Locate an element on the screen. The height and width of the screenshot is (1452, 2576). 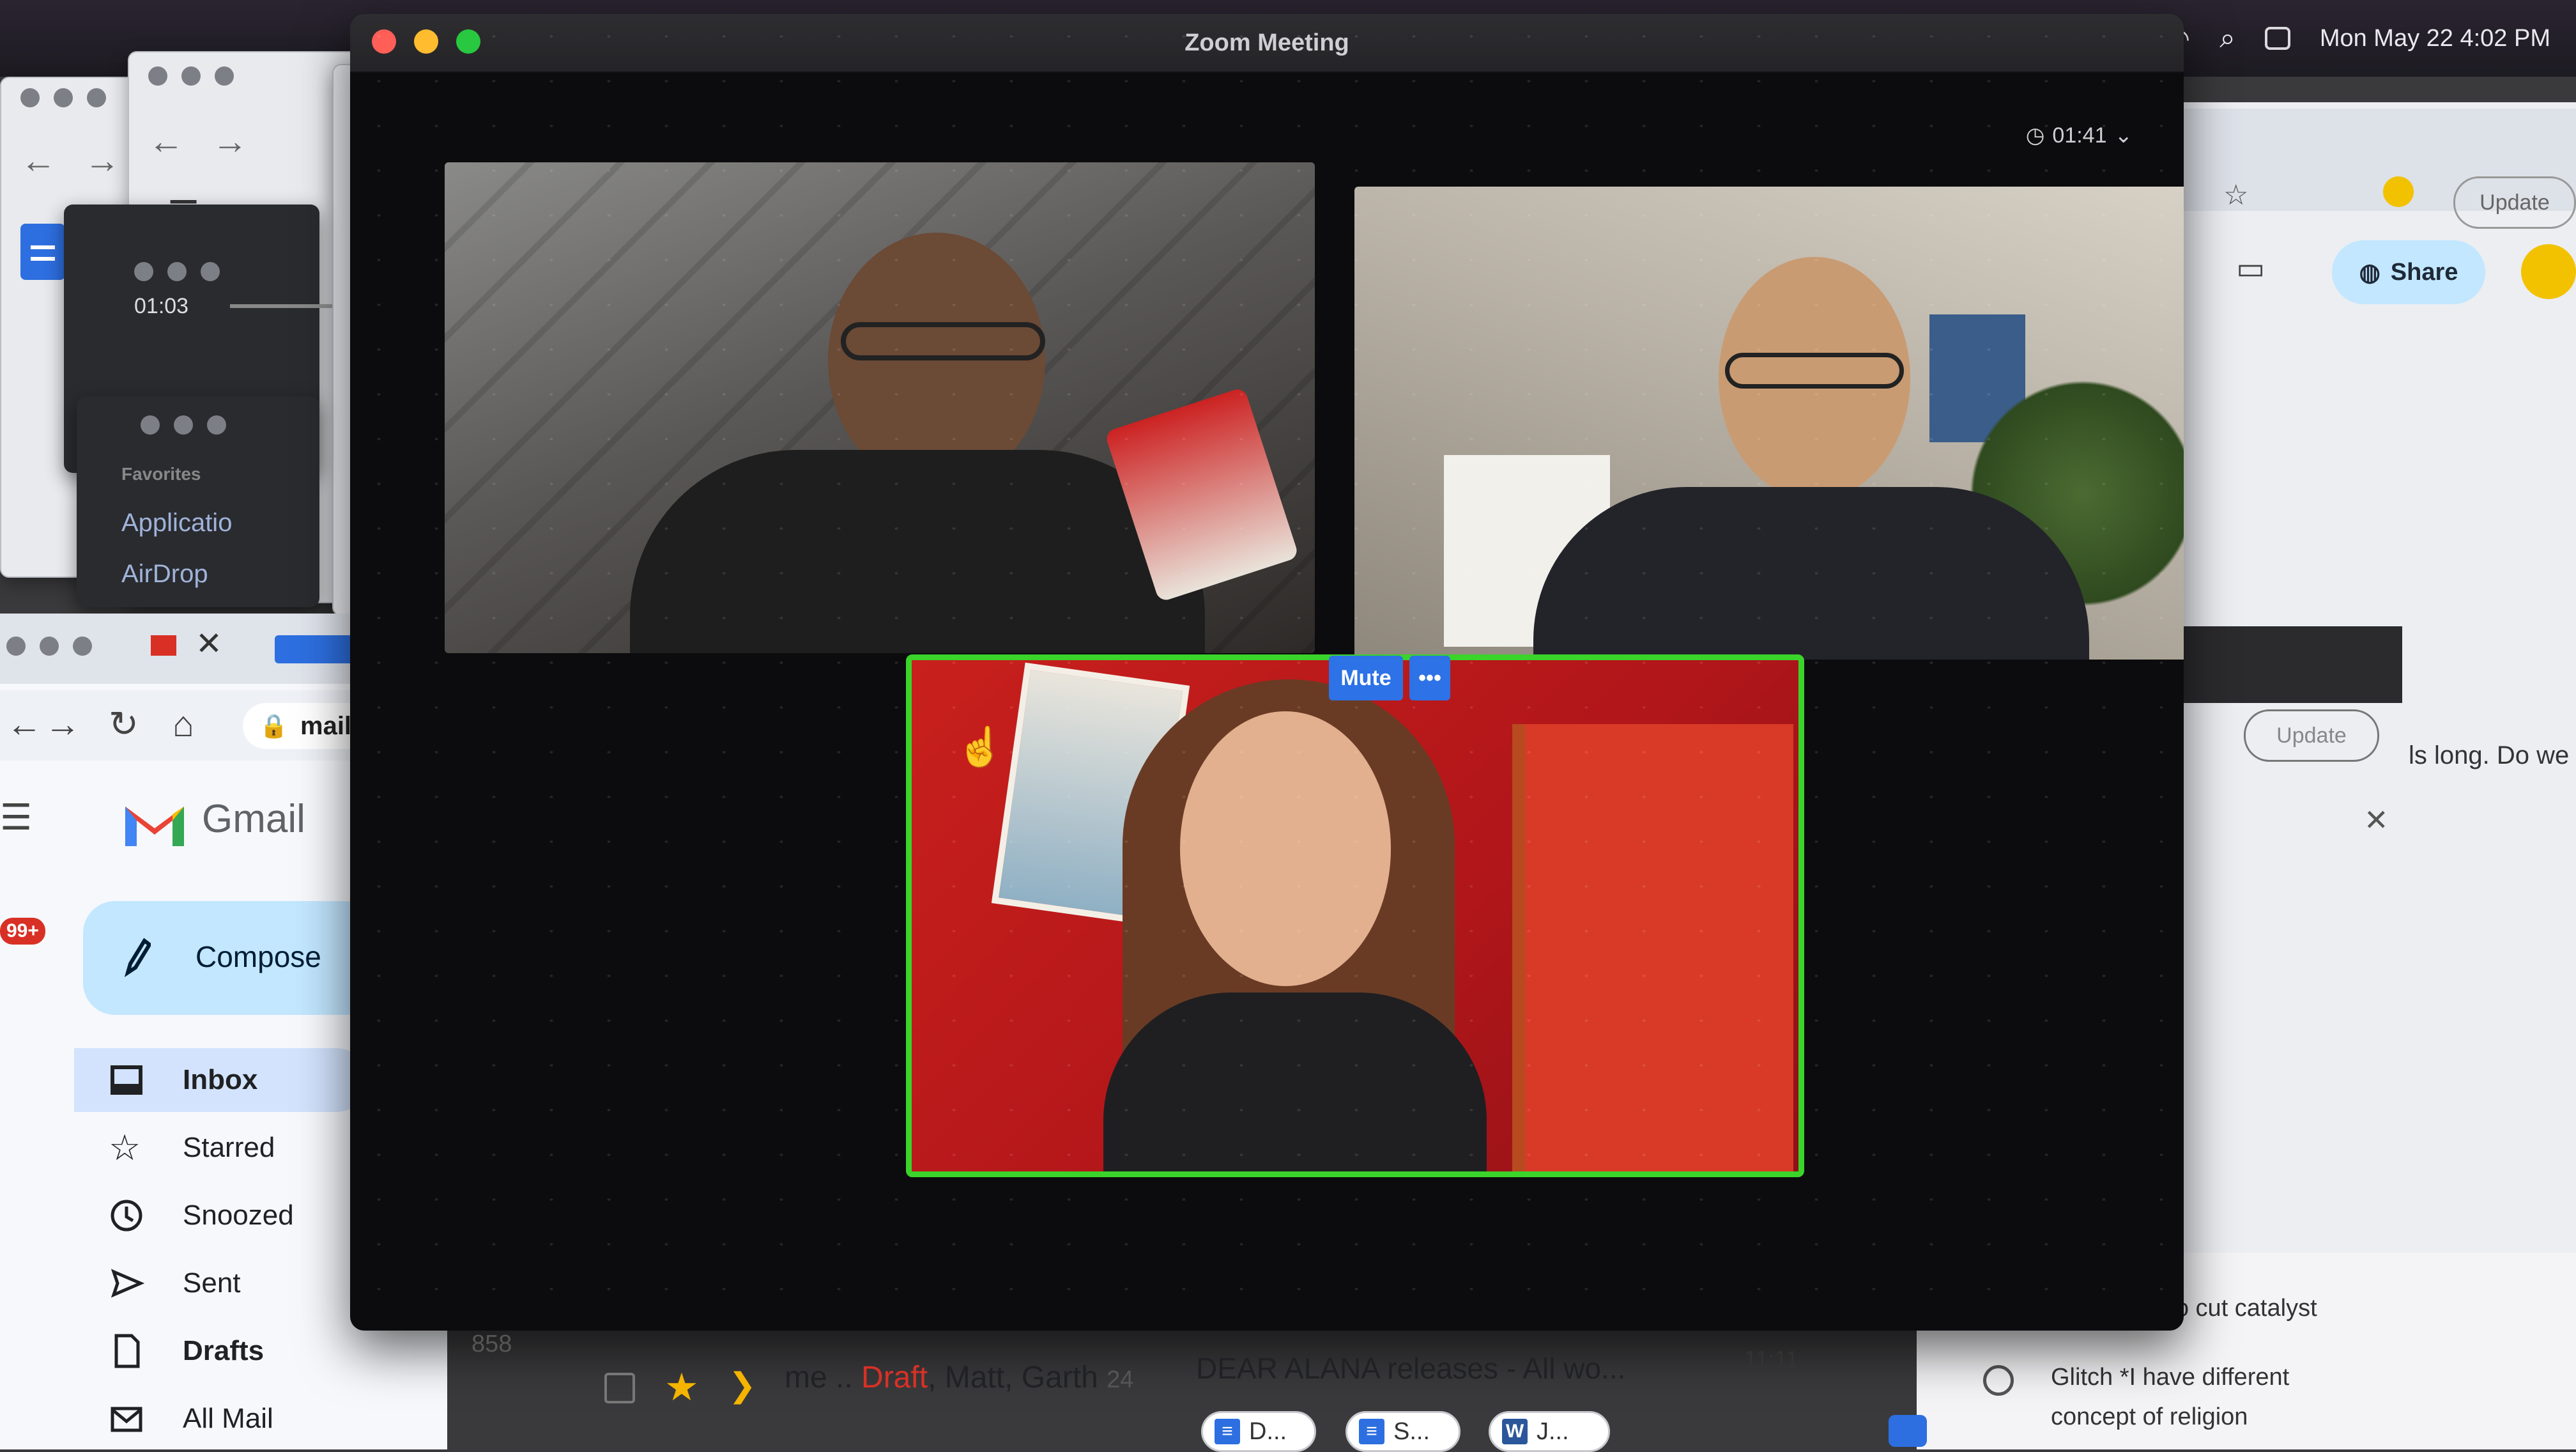
finder-item-airdrop: AirDrop is located at coordinates (164, 574).